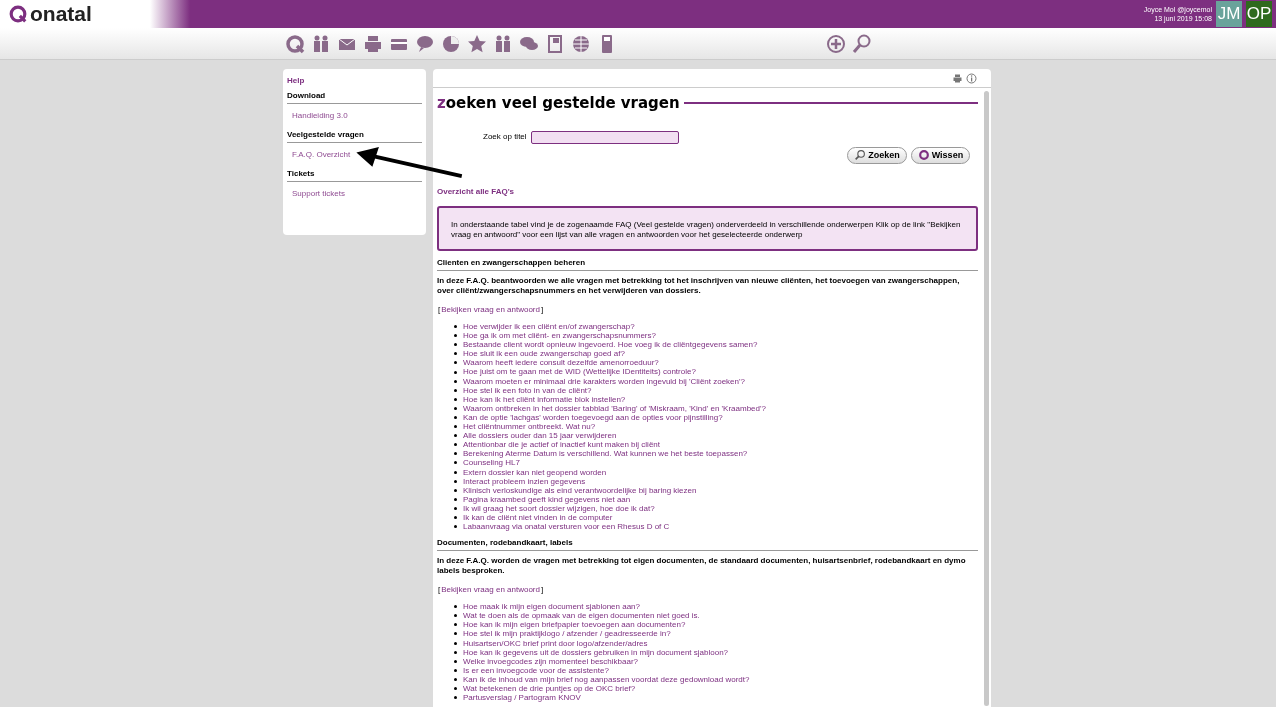 The height and width of the screenshot is (707, 1276). Describe the element at coordinates (524, 481) in the screenshot. I see `question-link: Interact probleem inzien gegevens` at that location.